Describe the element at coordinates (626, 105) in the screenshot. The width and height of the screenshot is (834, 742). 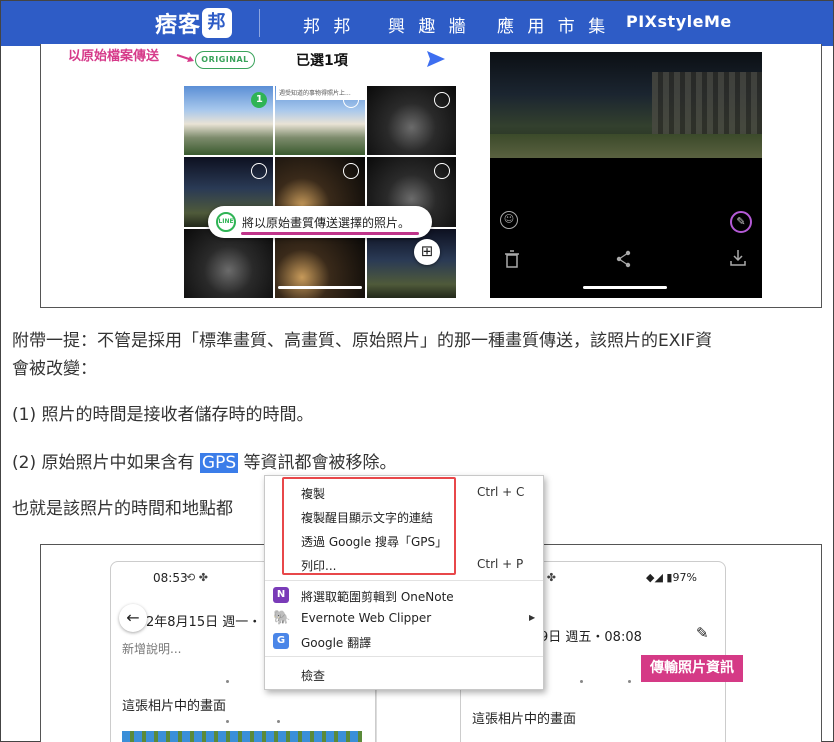
I see `photo-preview` at that location.